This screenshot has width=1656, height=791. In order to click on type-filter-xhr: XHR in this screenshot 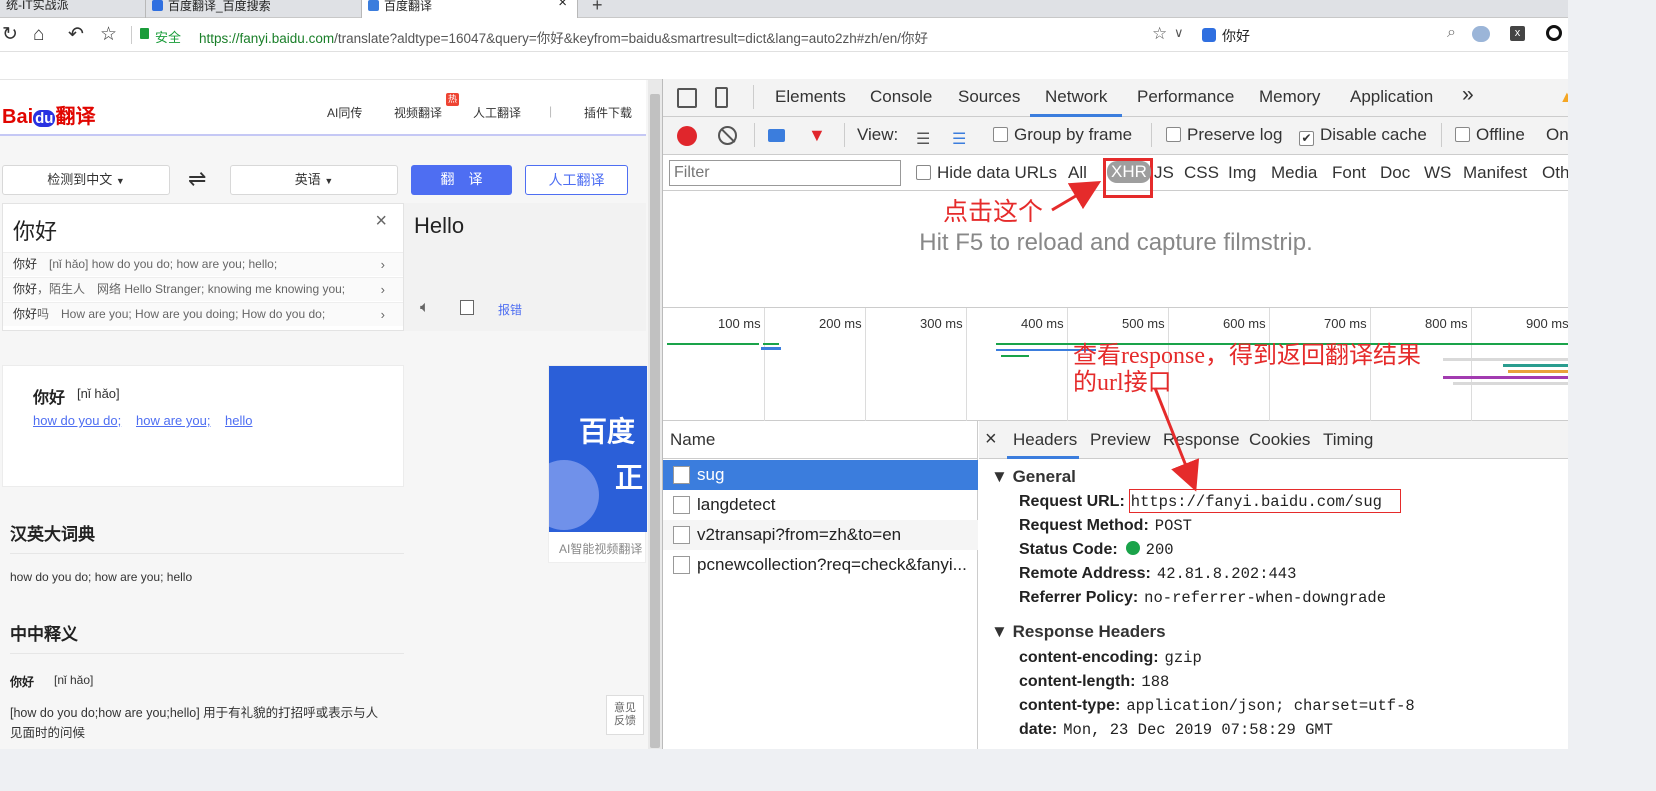, I will do `click(1129, 172)`.